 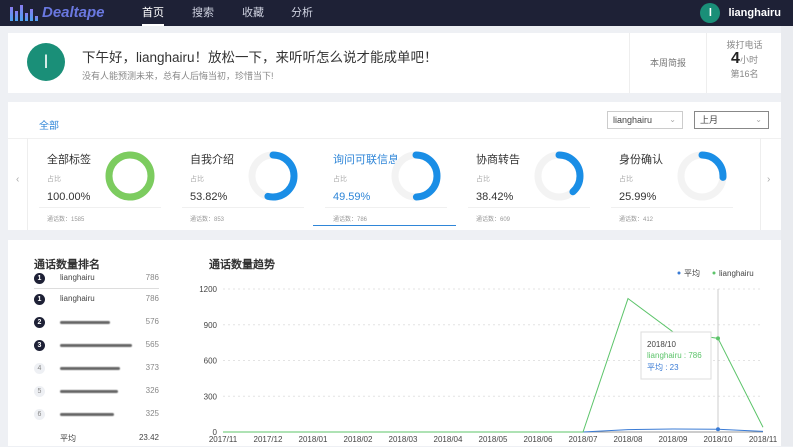 What do you see at coordinates (628, 439) in the screenshot?
I see `x-tick-label: 2018/08` at bounding box center [628, 439].